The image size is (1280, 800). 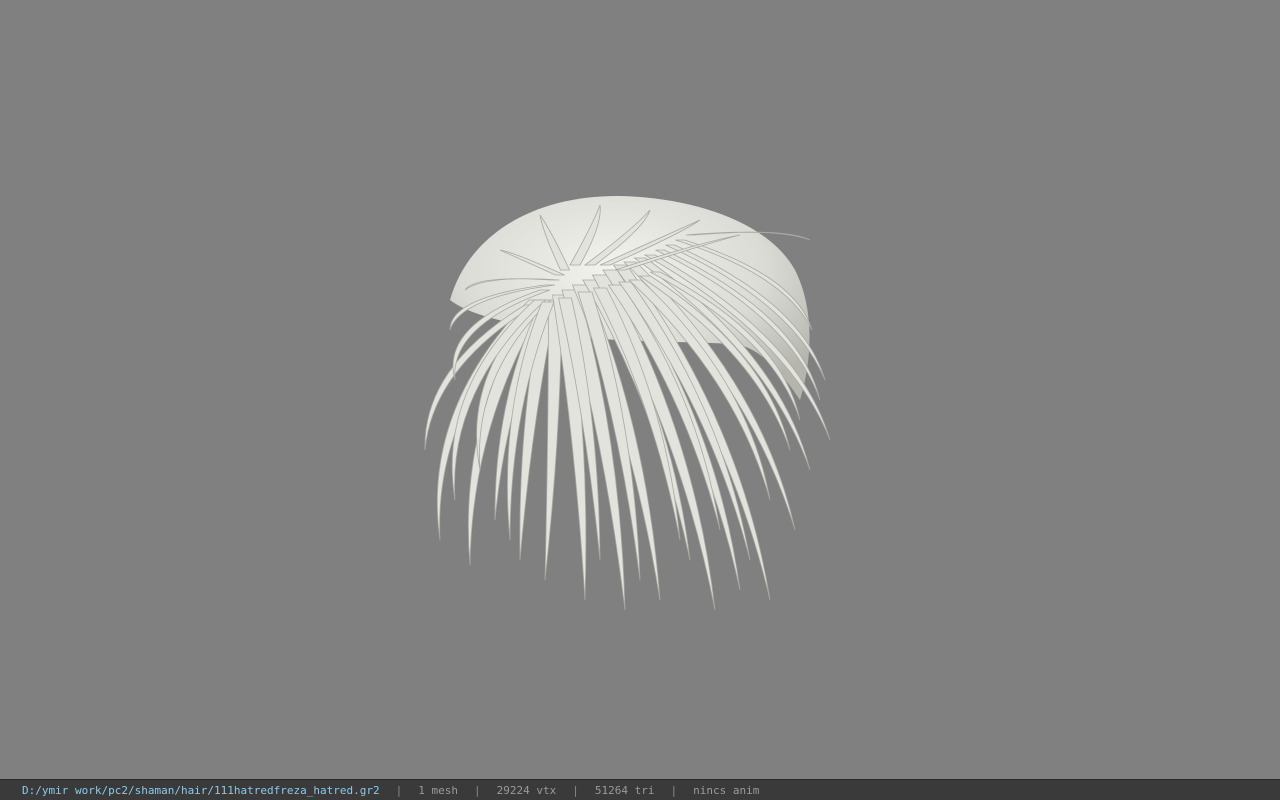 I want to click on mesh-count-label: 1 mesh, so click(x=438, y=790).